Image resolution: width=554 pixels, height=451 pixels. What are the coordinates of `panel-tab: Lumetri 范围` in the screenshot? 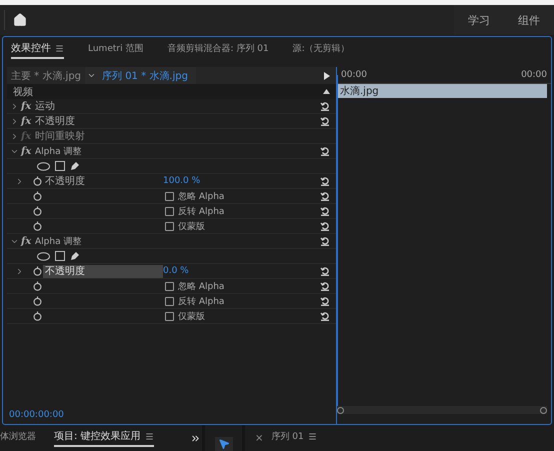 It's located at (116, 50).